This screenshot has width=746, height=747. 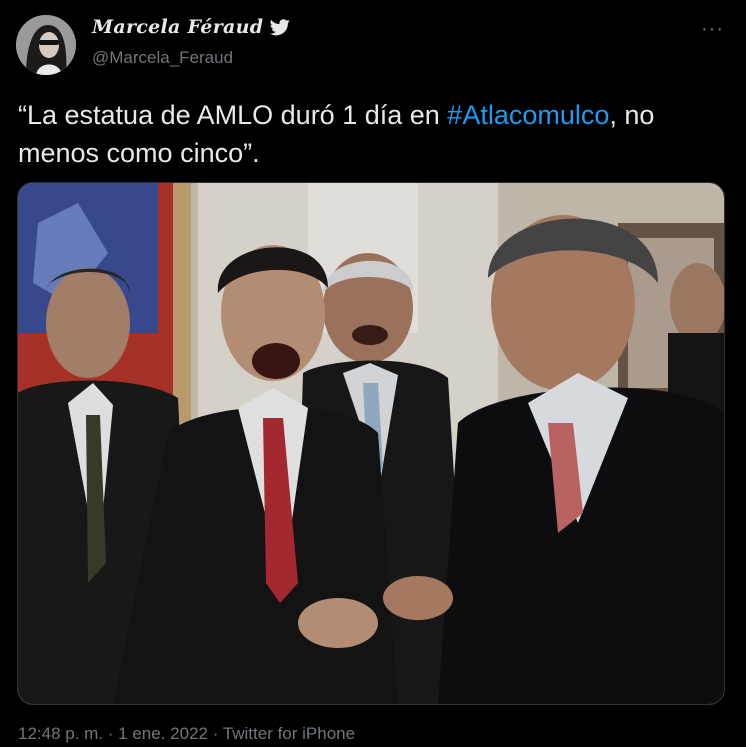 I want to click on tweet-source: Twitter for iPhone, so click(x=289, y=733).